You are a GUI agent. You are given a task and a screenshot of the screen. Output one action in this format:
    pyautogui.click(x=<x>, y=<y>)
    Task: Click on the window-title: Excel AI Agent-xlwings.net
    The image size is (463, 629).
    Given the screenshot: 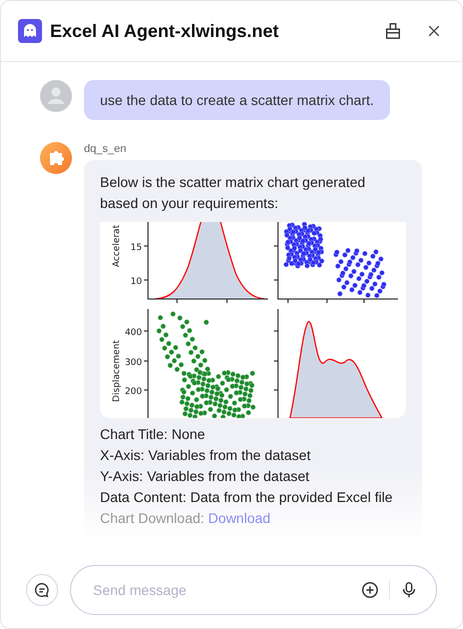 What is the action you would take?
    pyautogui.click(x=165, y=31)
    